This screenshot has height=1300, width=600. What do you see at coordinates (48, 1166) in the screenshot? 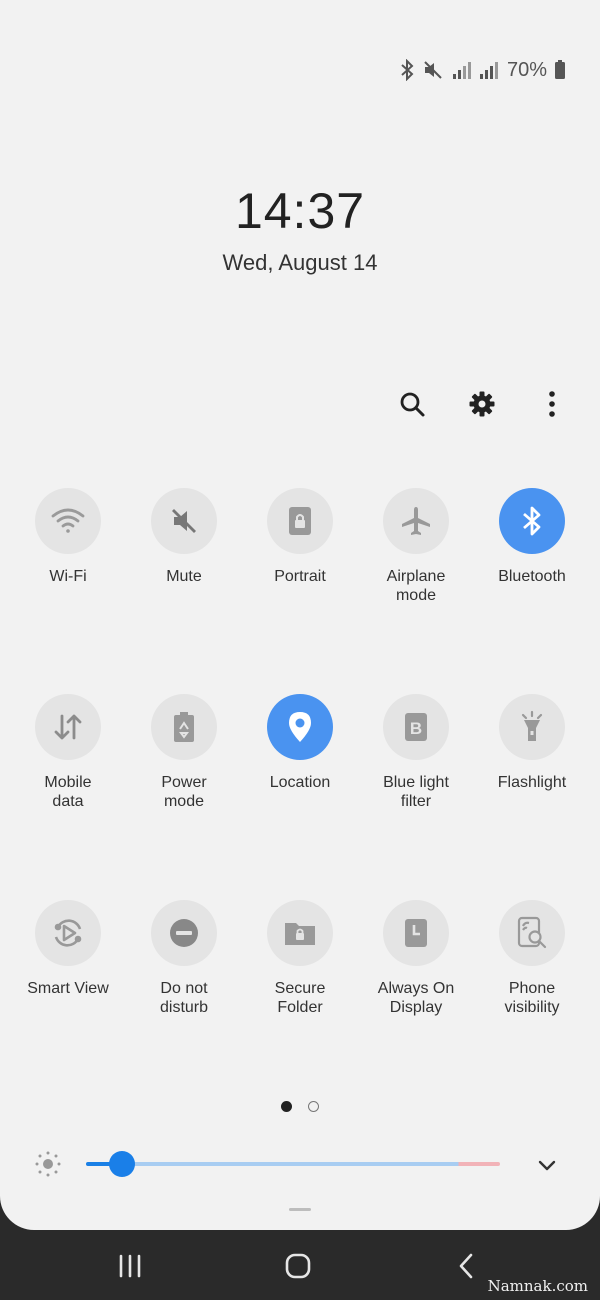
I see `brightness-icon` at bounding box center [48, 1166].